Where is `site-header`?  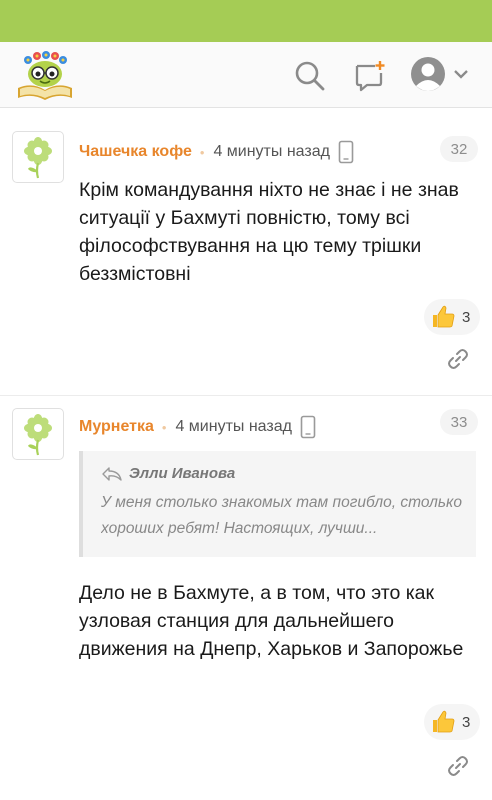 site-header is located at coordinates (246, 75).